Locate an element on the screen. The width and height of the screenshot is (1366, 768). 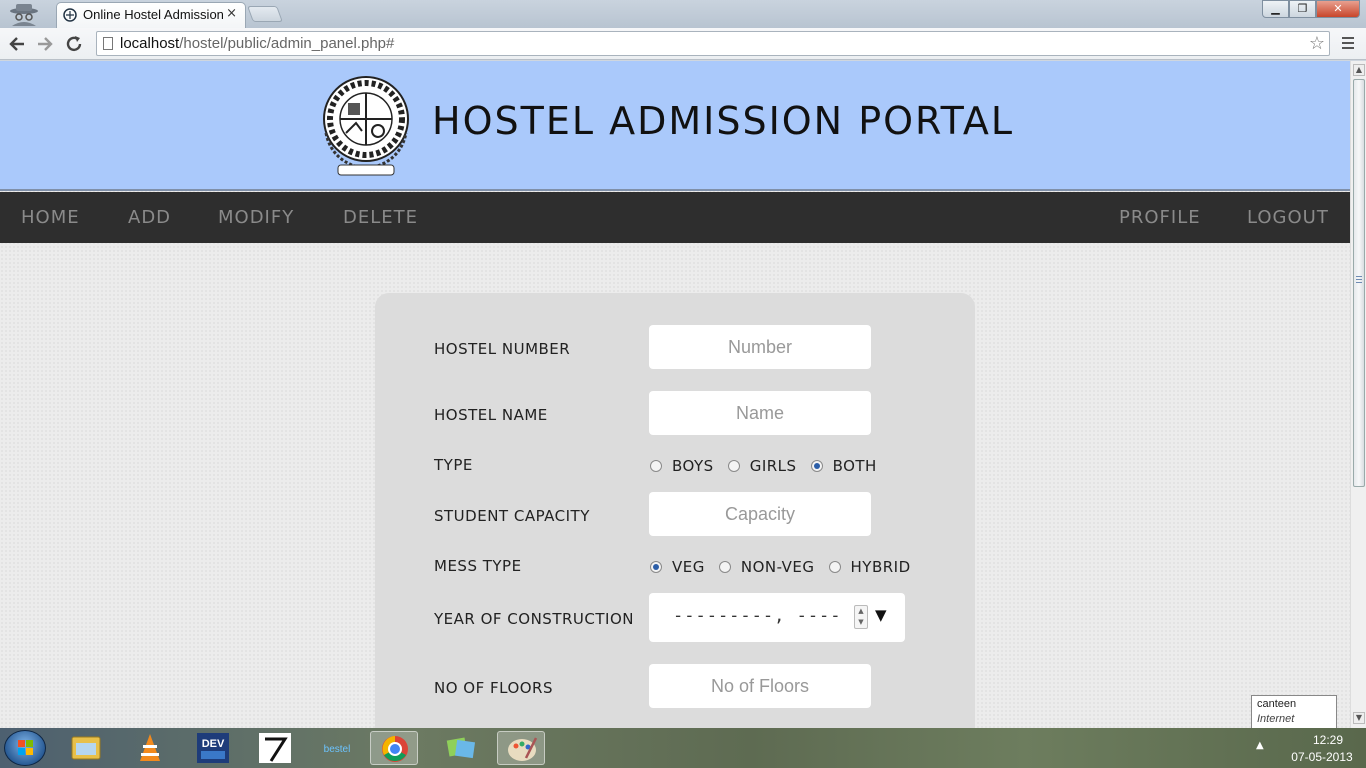
tab-hostel-admission: Online Hostel Admission S × is located at coordinates (151, 15).